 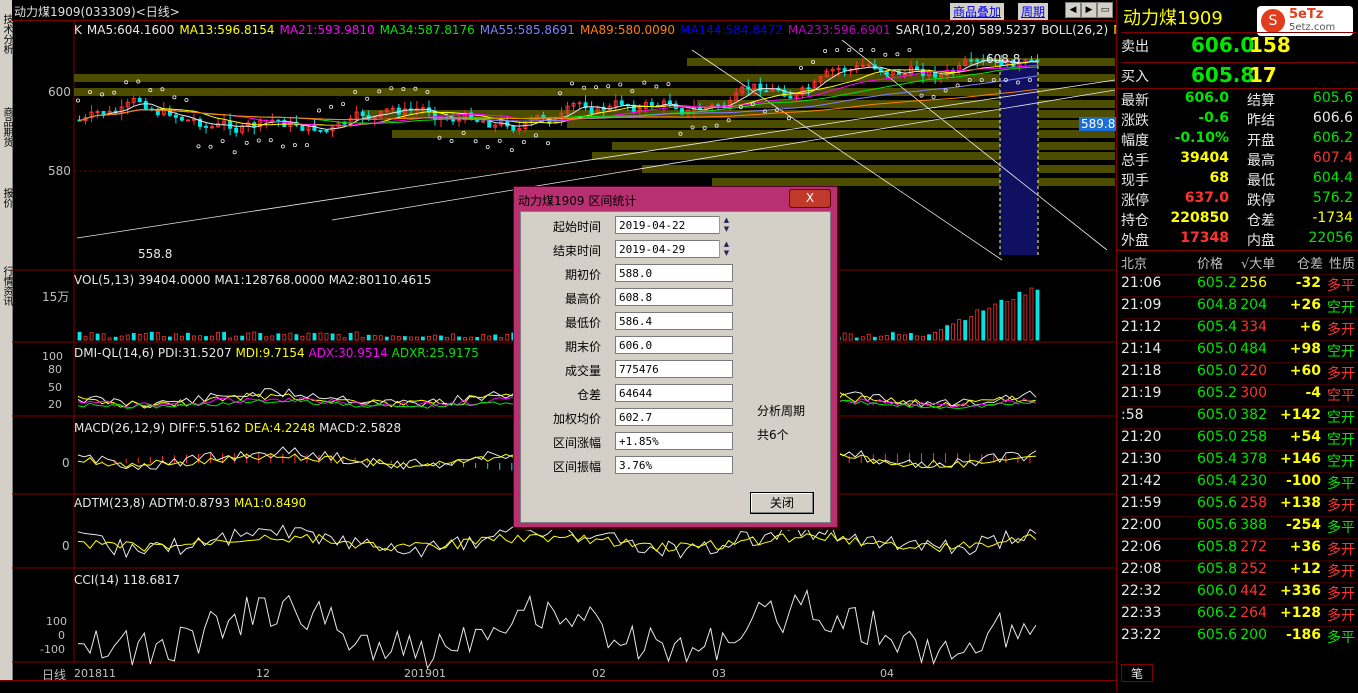 I want to click on field-label: 起始时间, so click(x=576, y=227).